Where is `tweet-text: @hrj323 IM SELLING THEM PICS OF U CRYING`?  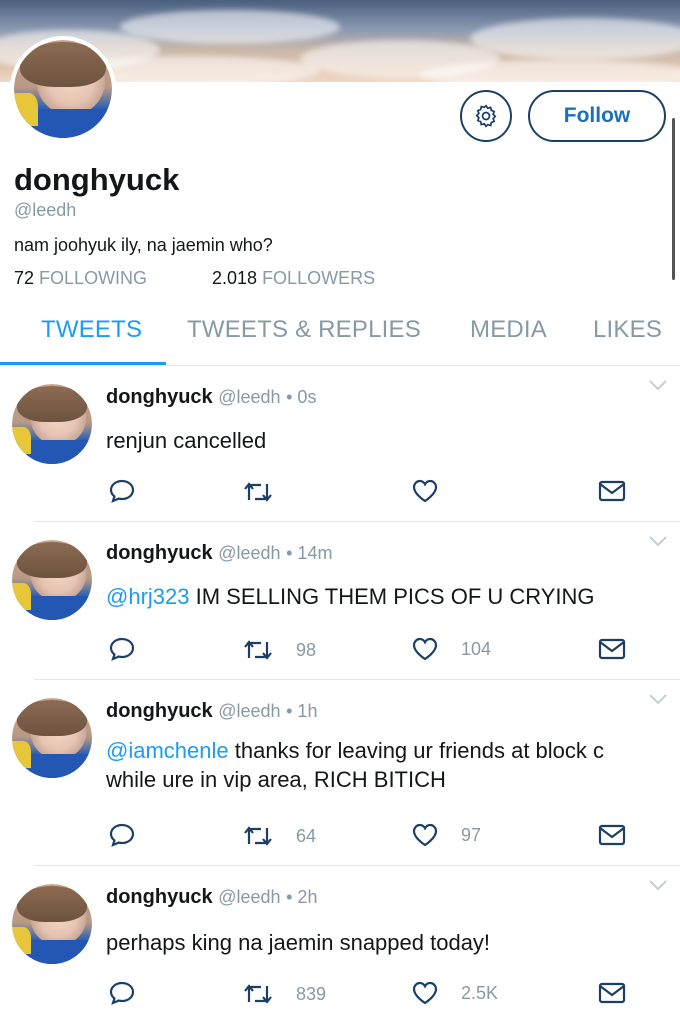 tweet-text: @hrj323 IM SELLING THEM PICS OF U CRYING is located at coordinates (388, 596).